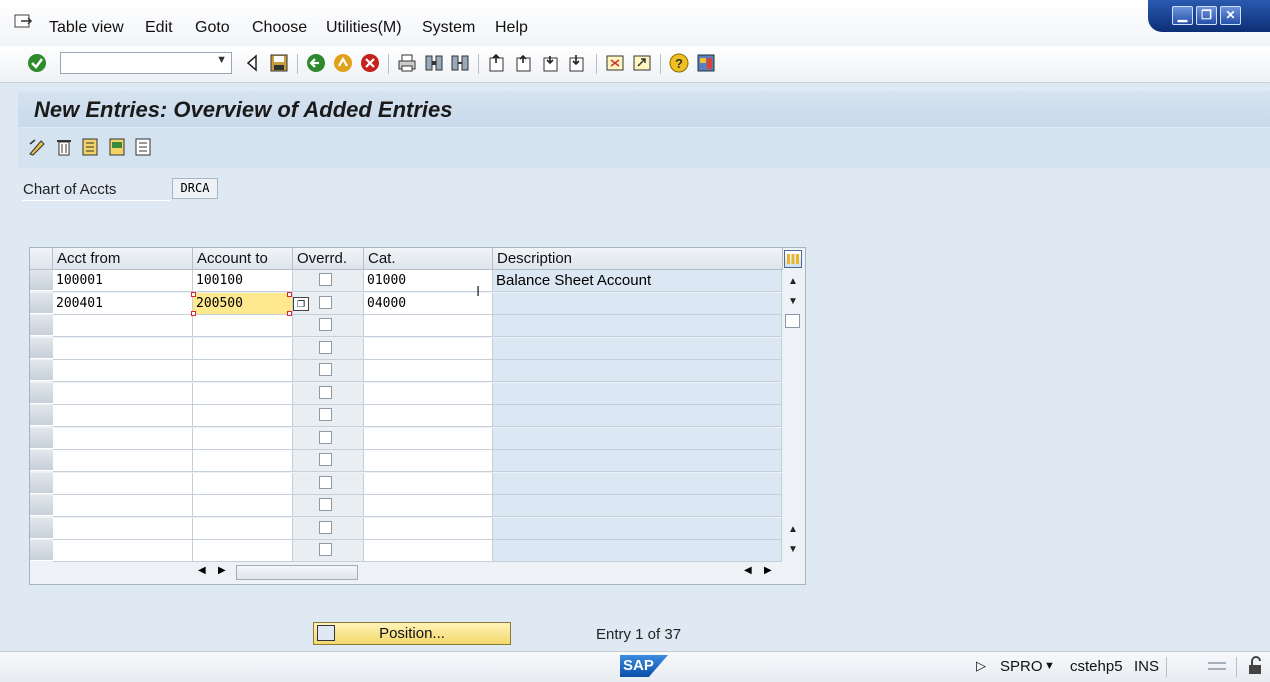 Image resolution: width=1270 pixels, height=682 pixels. What do you see at coordinates (428, 281) in the screenshot?
I see `cat-cell: 01000` at bounding box center [428, 281].